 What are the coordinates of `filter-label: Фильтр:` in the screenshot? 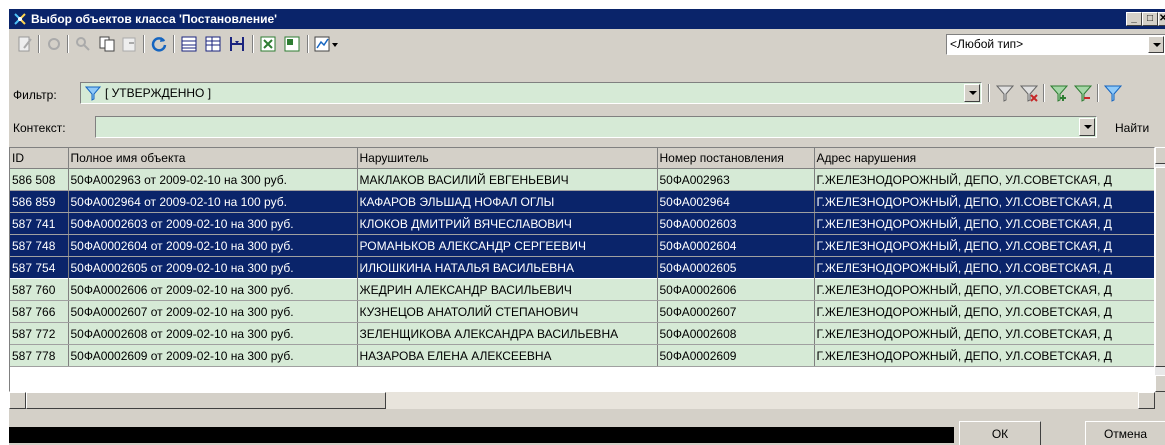 It's located at (35, 95).